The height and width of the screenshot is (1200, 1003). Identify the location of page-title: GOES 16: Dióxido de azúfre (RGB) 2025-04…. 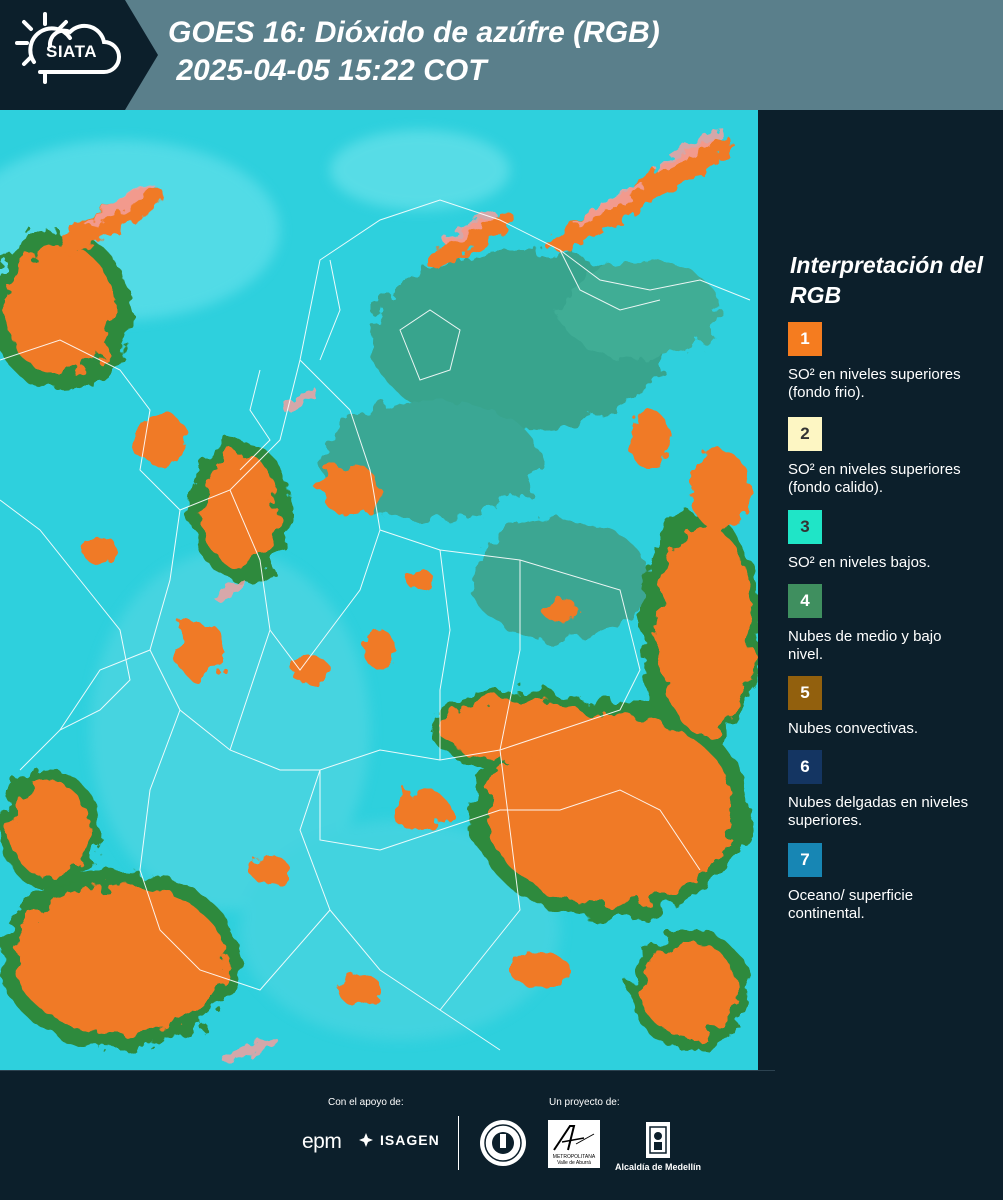
(414, 52).